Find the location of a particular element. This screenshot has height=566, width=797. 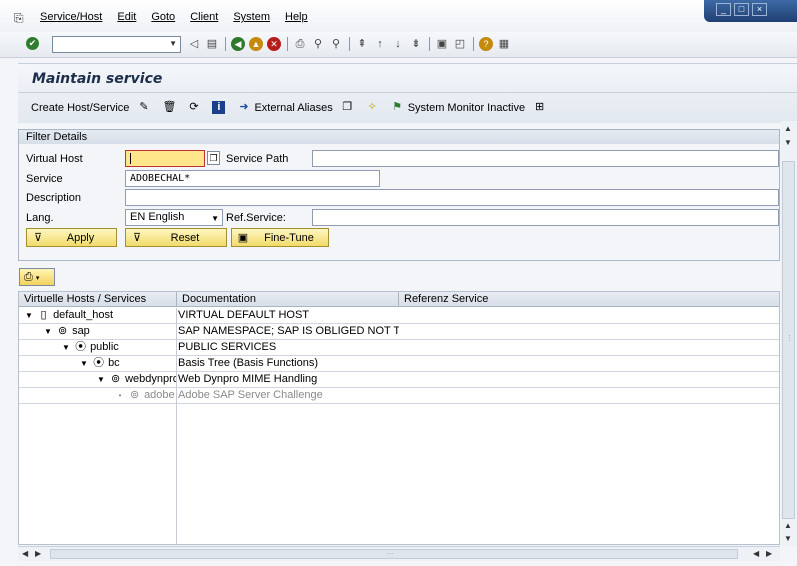

menu-goto: Goto is located at coordinates (163, 17).